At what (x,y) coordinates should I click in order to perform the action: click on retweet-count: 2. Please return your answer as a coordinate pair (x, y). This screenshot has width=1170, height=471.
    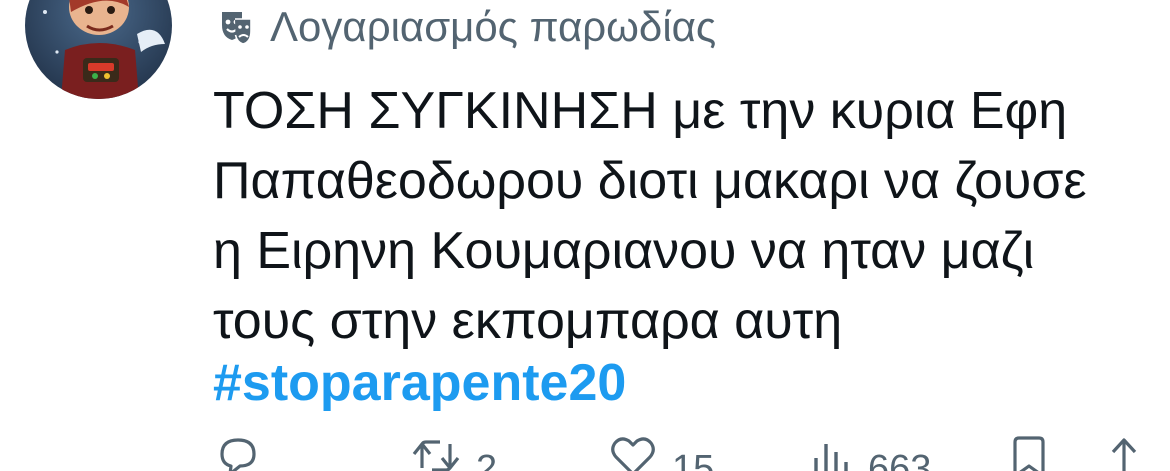
    Looking at the image, I should click on (487, 459).